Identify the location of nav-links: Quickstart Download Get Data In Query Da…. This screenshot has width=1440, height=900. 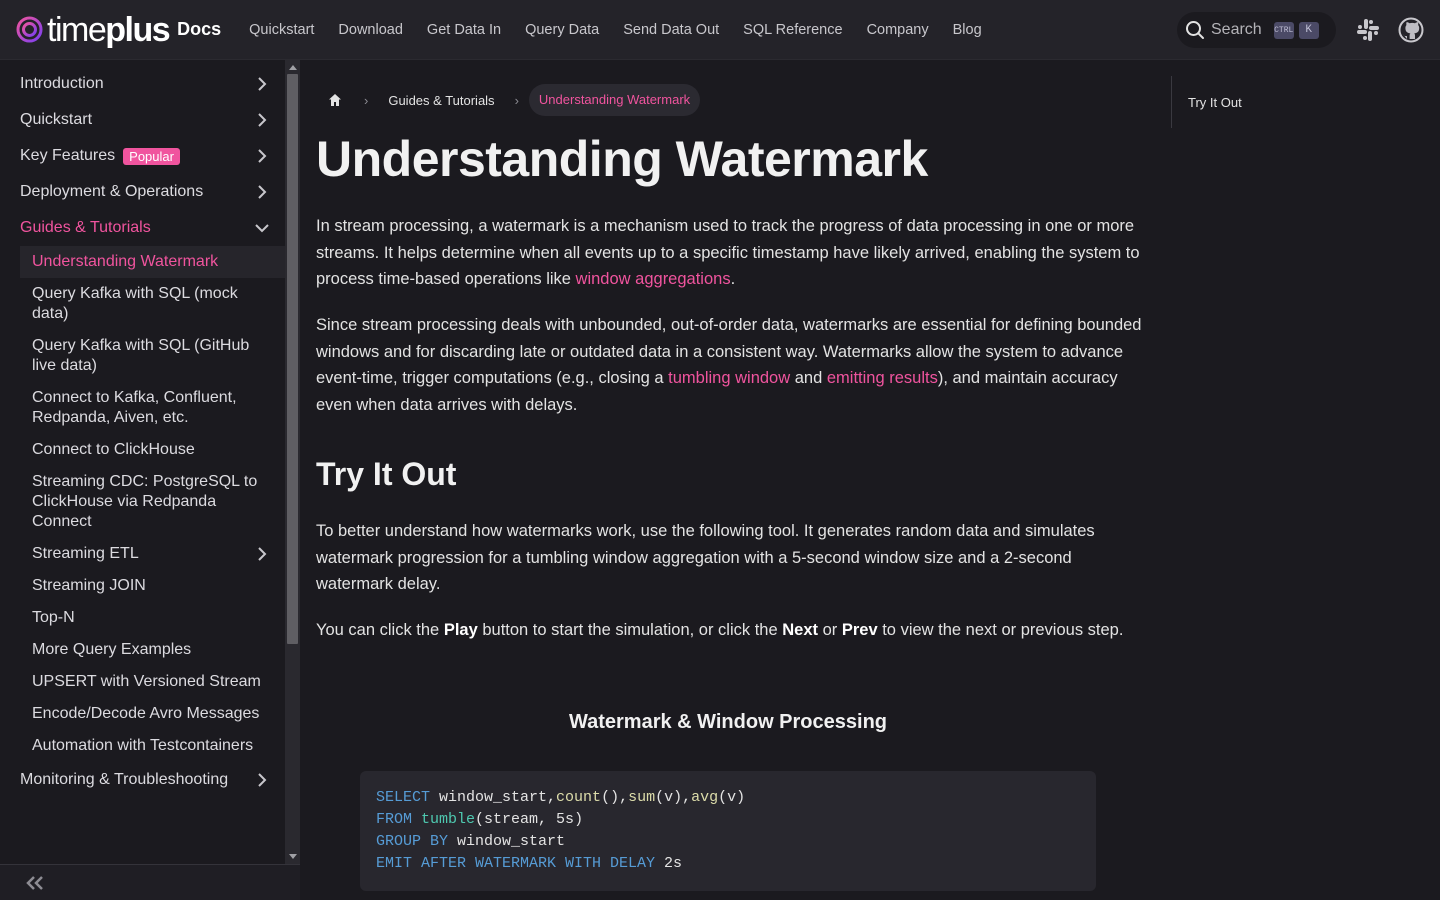
(615, 30).